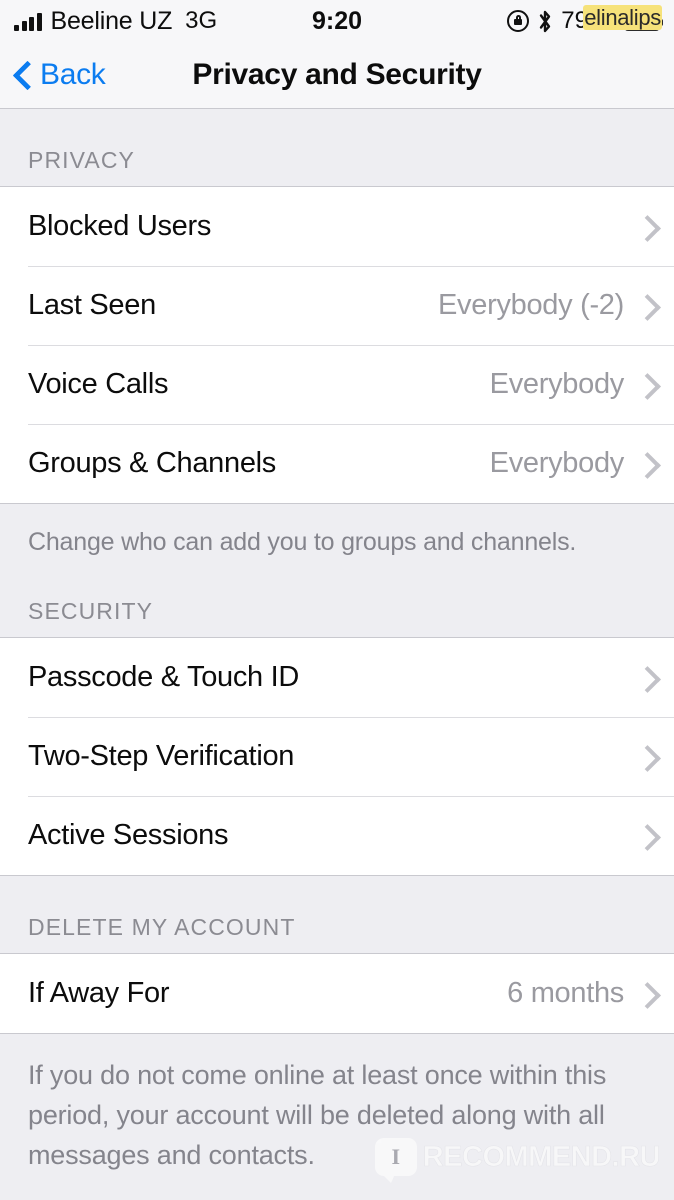  What do you see at coordinates (337, 836) in the screenshot?
I see `list-item-active-sessions: Active Sessions` at bounding box center [337, 836].